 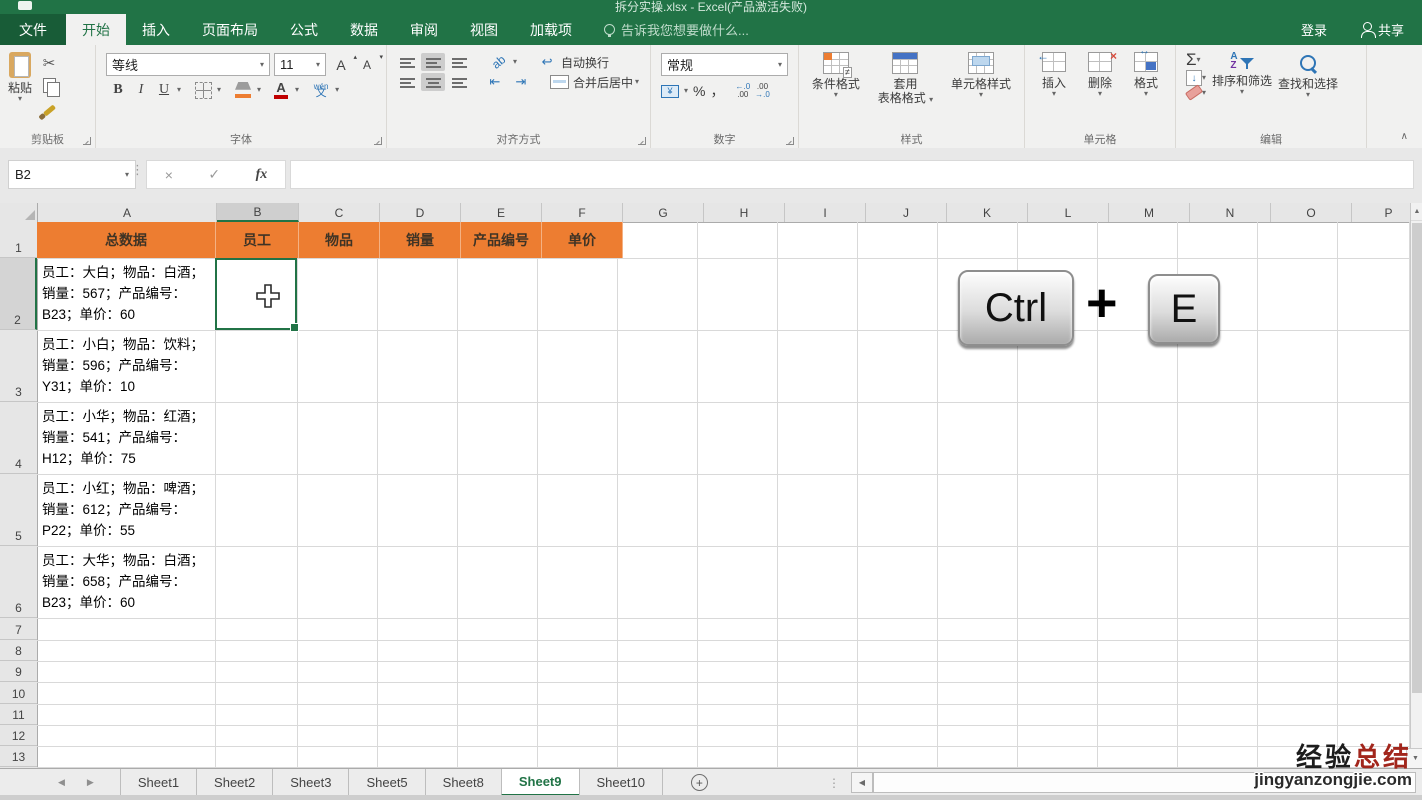 I want to click on vertical-scroll-thumb, so click(x=1417, y=458).